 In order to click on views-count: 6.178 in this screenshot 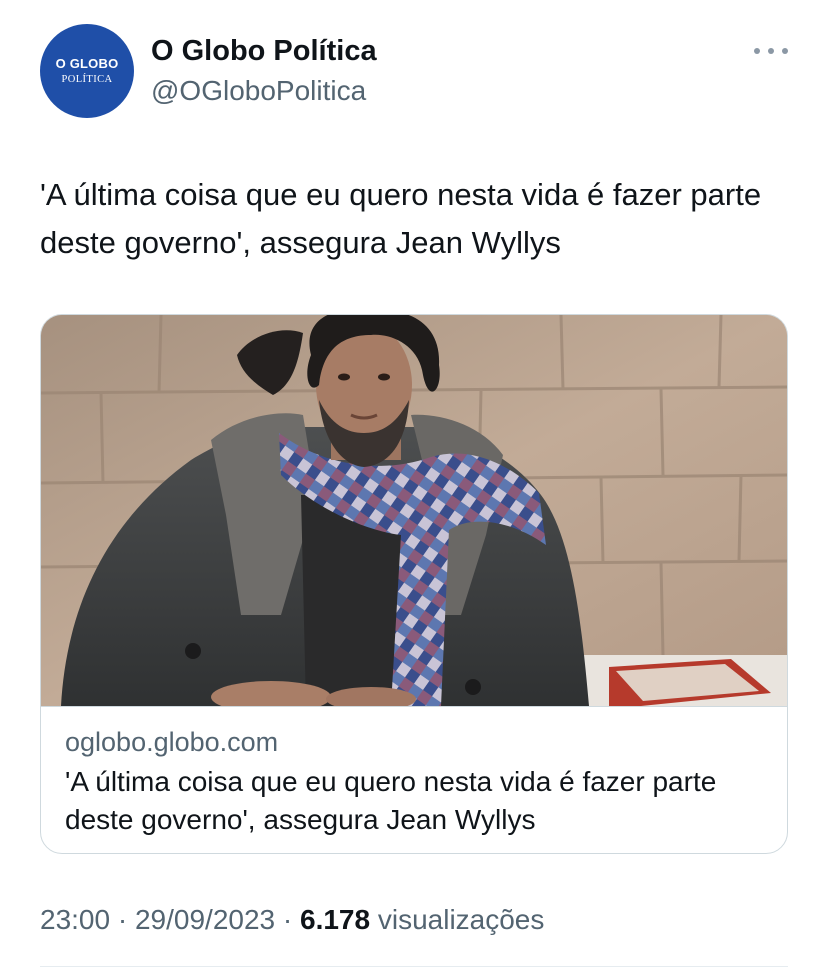, I will do `click(335, 919)`.